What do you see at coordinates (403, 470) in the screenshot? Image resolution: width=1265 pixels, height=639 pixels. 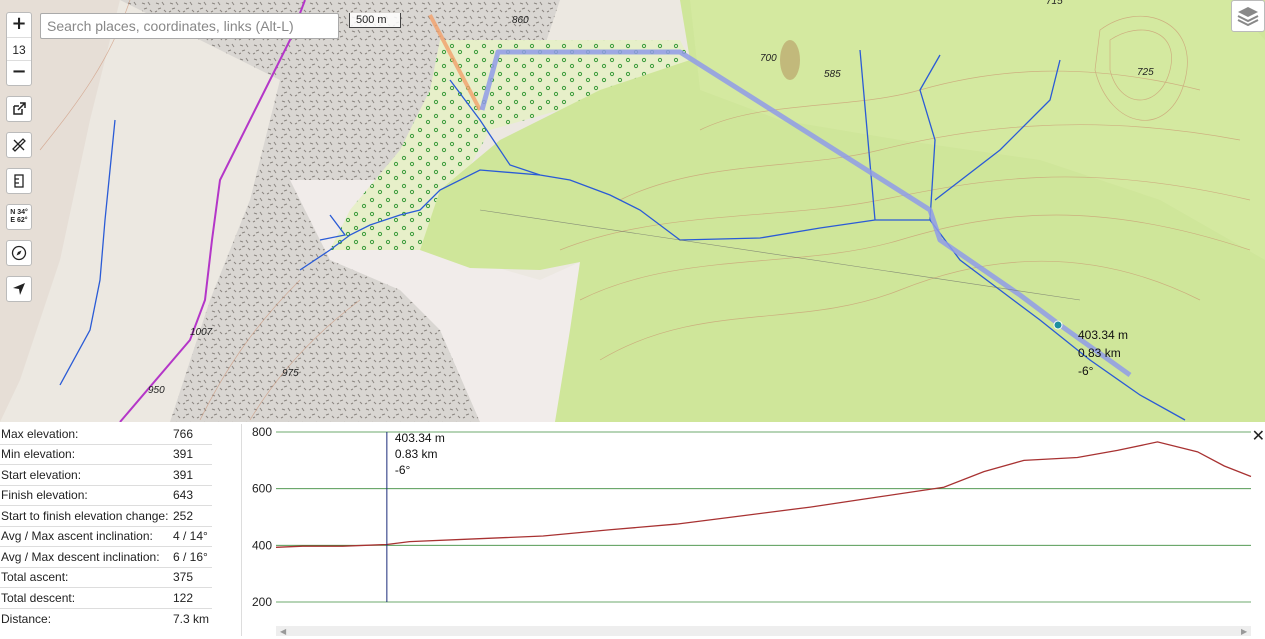 I see `cursor-label: -6°` at bounding box center [403, 470].